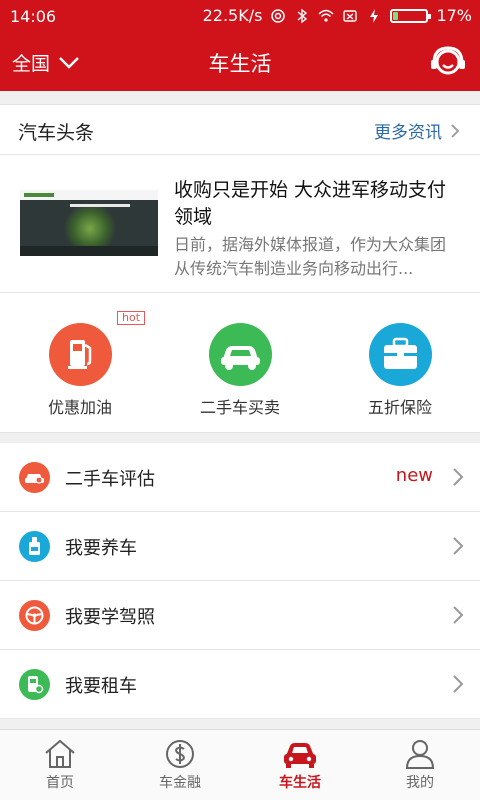 The width and height of the screenshot is (480, 800). What do you see at coordinates (34, 546) in the screenshot?
I see `oil-bottle-icon` at bounding box center [34, 546].